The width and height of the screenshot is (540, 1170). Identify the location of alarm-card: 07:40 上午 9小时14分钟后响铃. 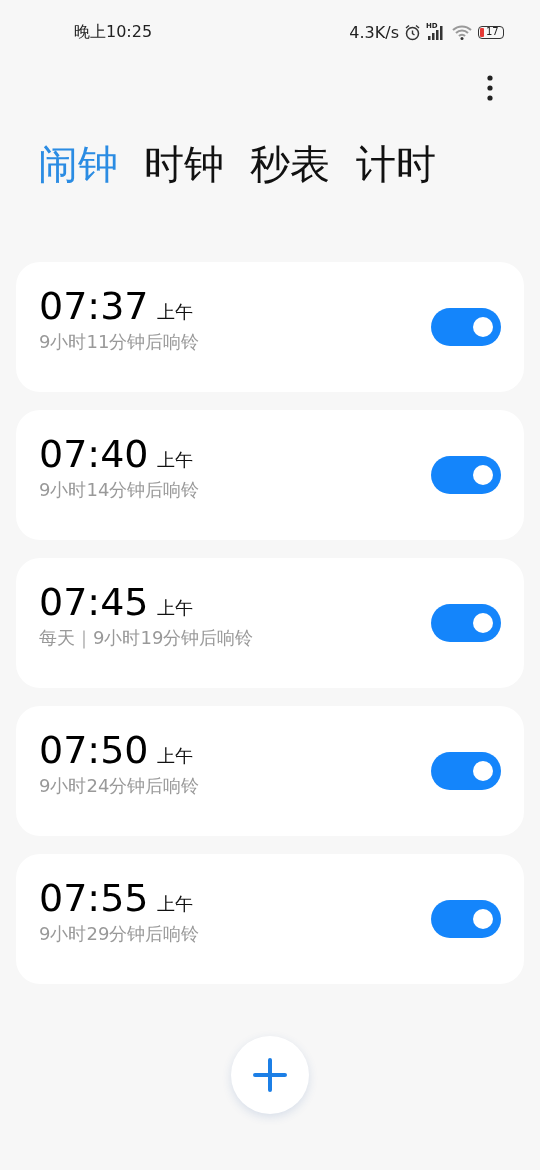
(270, 475).